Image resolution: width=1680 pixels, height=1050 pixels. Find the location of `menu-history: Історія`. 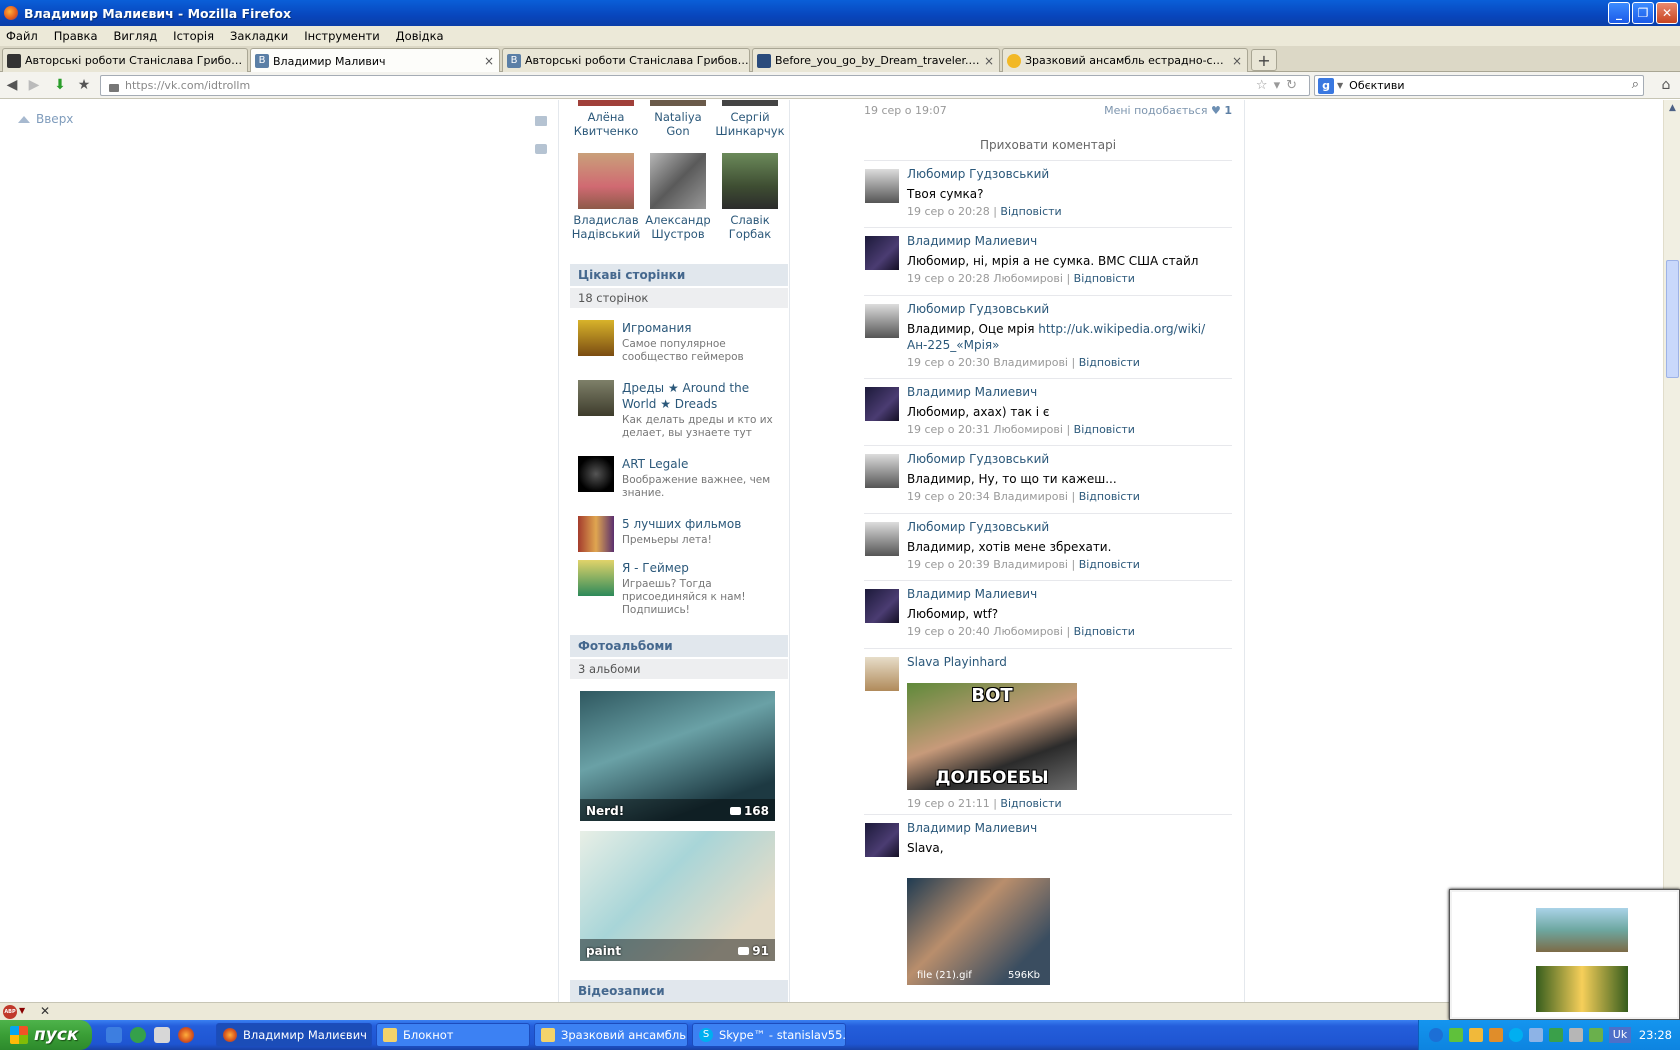

menu-history: Історія is located at coordinates (193, 36).